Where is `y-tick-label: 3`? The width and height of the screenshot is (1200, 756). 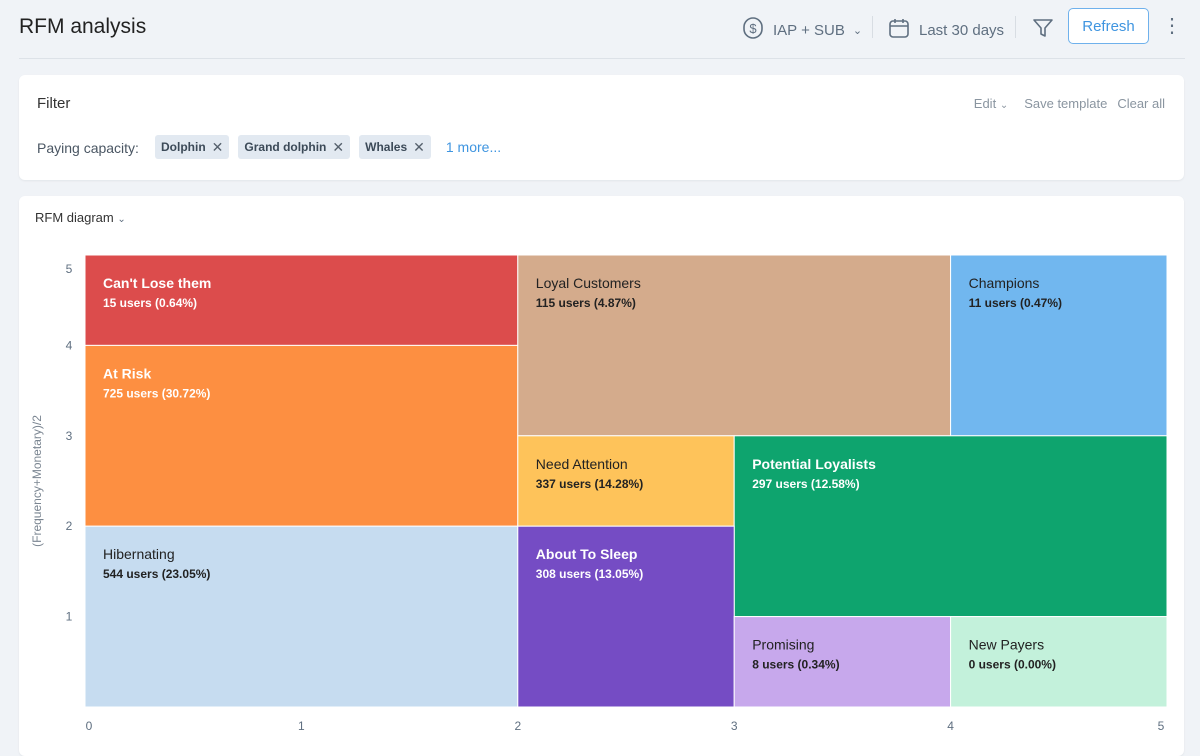
y-tick-label: 3 is located at coordinates (69, 436).